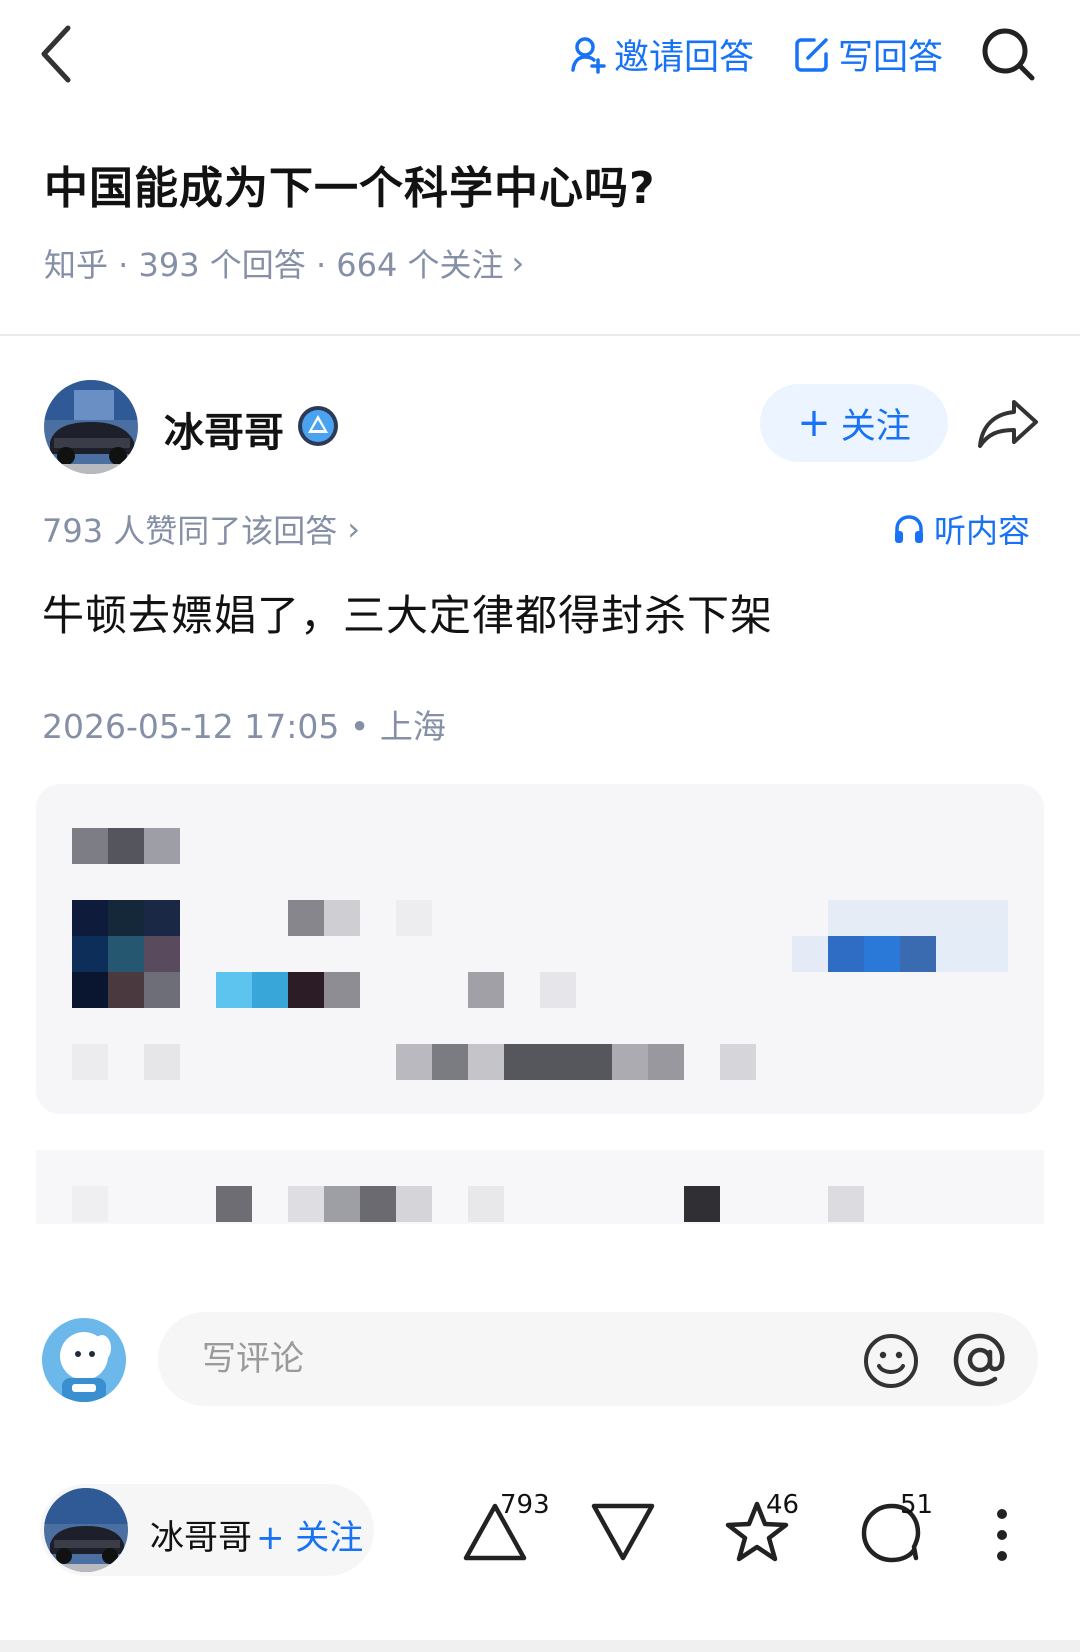  I want to click on answer-time-location: 2026-05-12 17:05 • 上海, so click(244, 726).